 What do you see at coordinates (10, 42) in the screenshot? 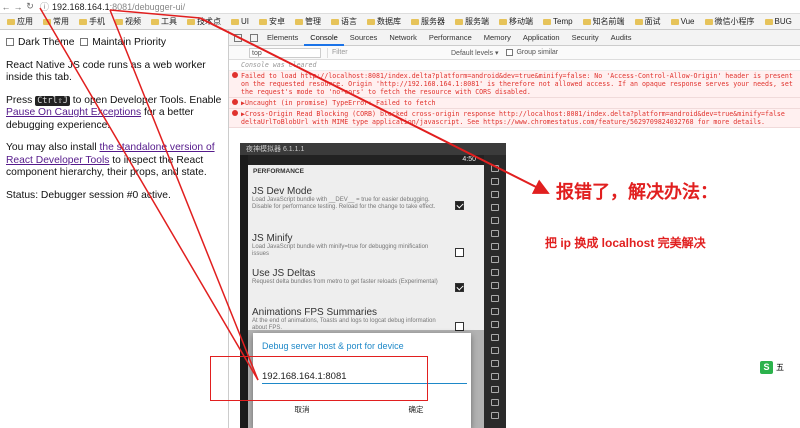
I see `dark-theme-checkbox` at bounding box center [10, 42].